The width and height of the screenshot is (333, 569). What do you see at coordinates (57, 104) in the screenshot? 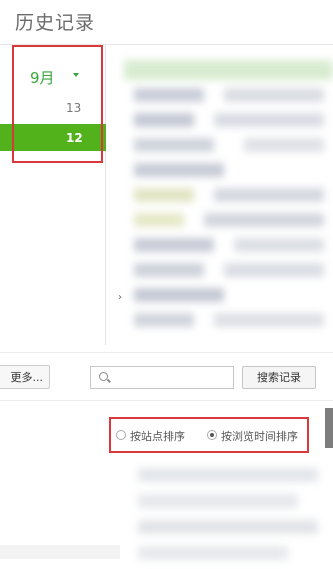
I see `highlight-box-calendar` at bounding box center [57, 104].